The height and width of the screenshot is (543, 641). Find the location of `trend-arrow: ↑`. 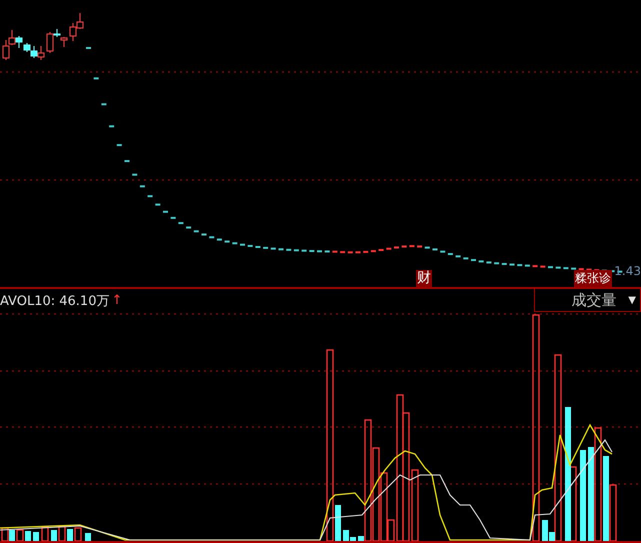

trend-arrow: ↑ is located at coordinates (116, 300).